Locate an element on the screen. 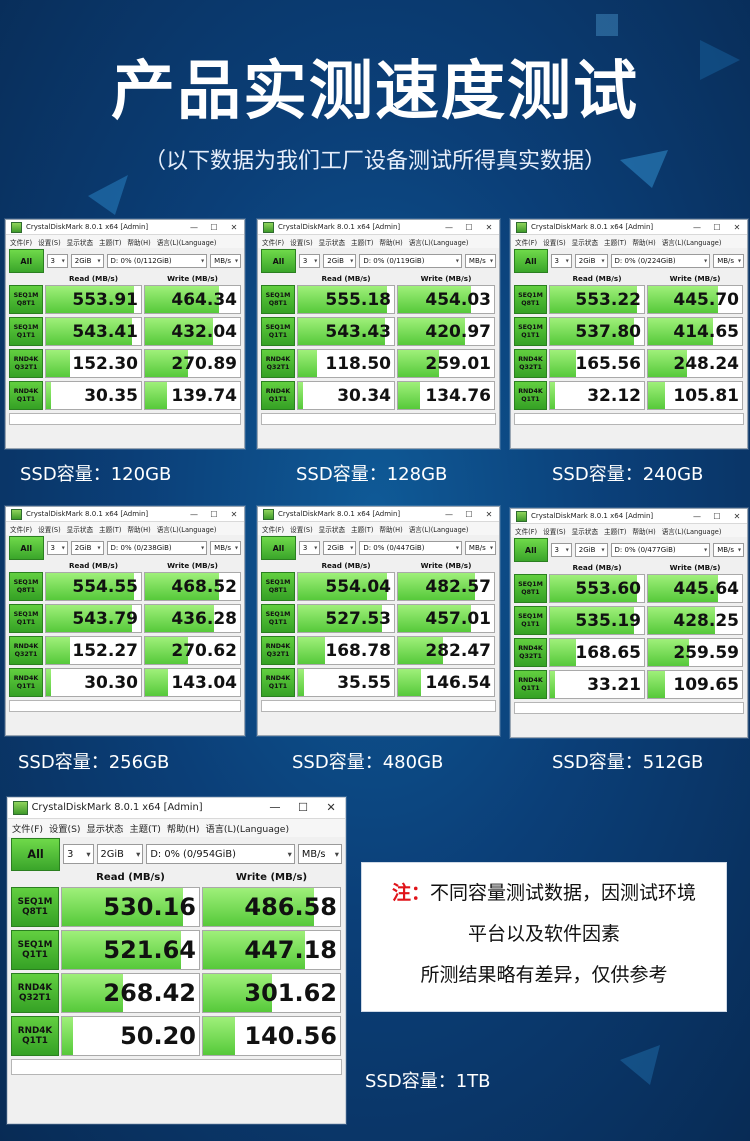 The height and width of the screenshot is (1141, 750). drive-select: D: 0% (0/112GiB) ▾ is located at coordinates (157, 261).